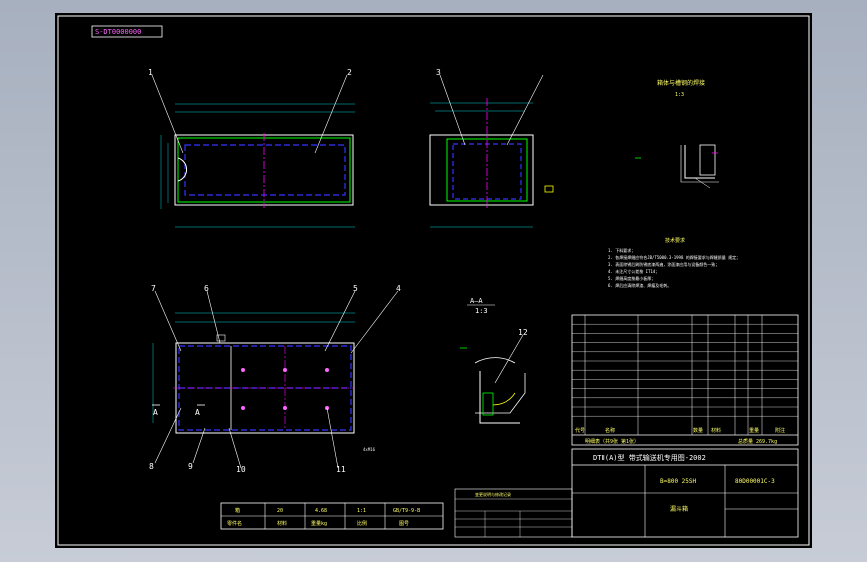 This screenshot has width=867, height=562. What do you see at coordinates (677, 134) in the screenshot?
I see `detail-weld-view: 箱体与槽钢的焊接 1:3` at bounding box center [677, 134].